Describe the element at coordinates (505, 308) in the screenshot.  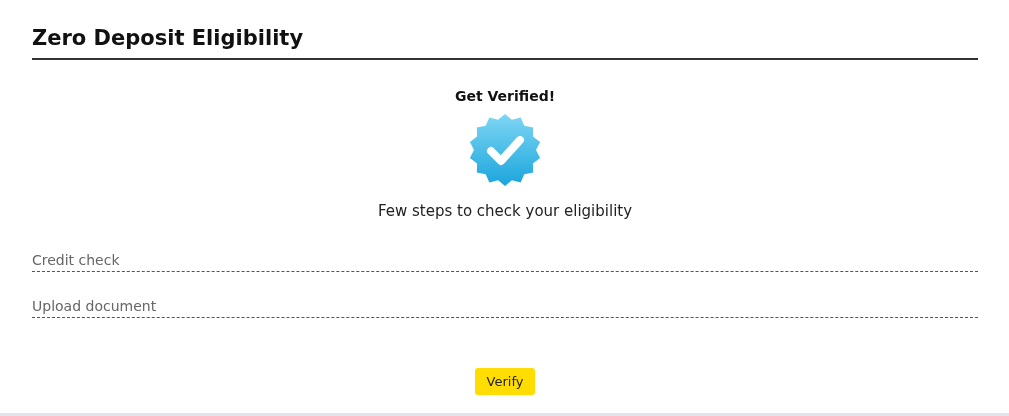
I see `step-link: Upload document` at that location.